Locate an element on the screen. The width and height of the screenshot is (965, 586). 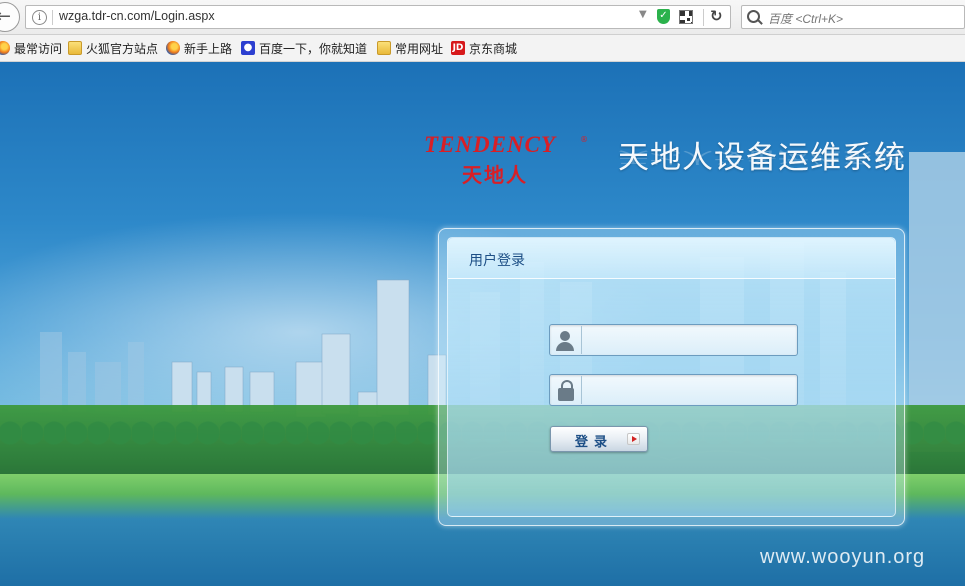
watermark: www.wooyun.org is located at coordinates (843, 557).